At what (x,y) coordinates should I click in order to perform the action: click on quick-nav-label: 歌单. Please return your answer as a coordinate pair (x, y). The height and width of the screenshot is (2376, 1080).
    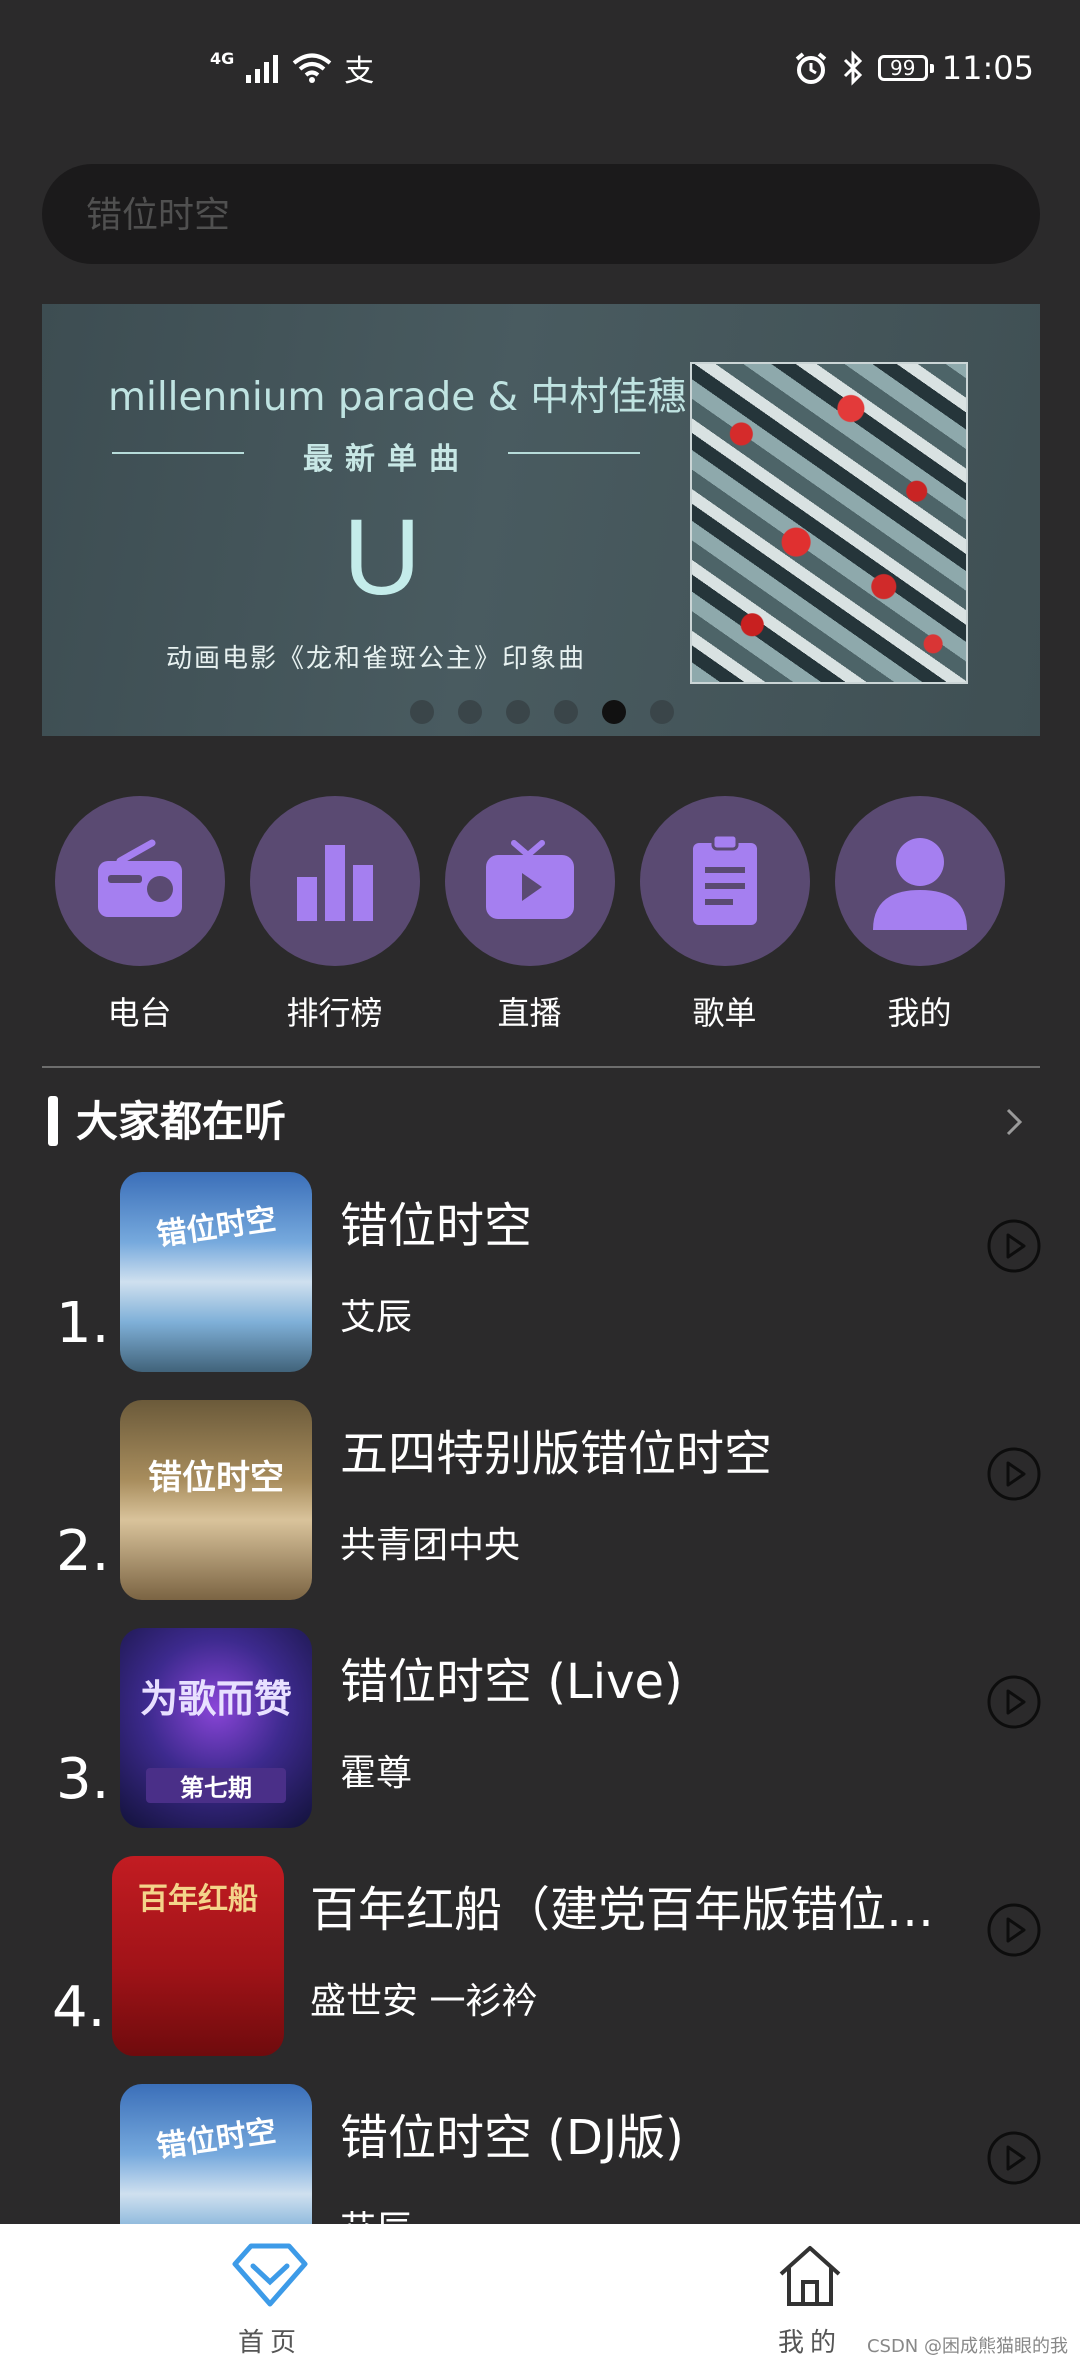
    Looking at the image, I should click on (724, 1013).